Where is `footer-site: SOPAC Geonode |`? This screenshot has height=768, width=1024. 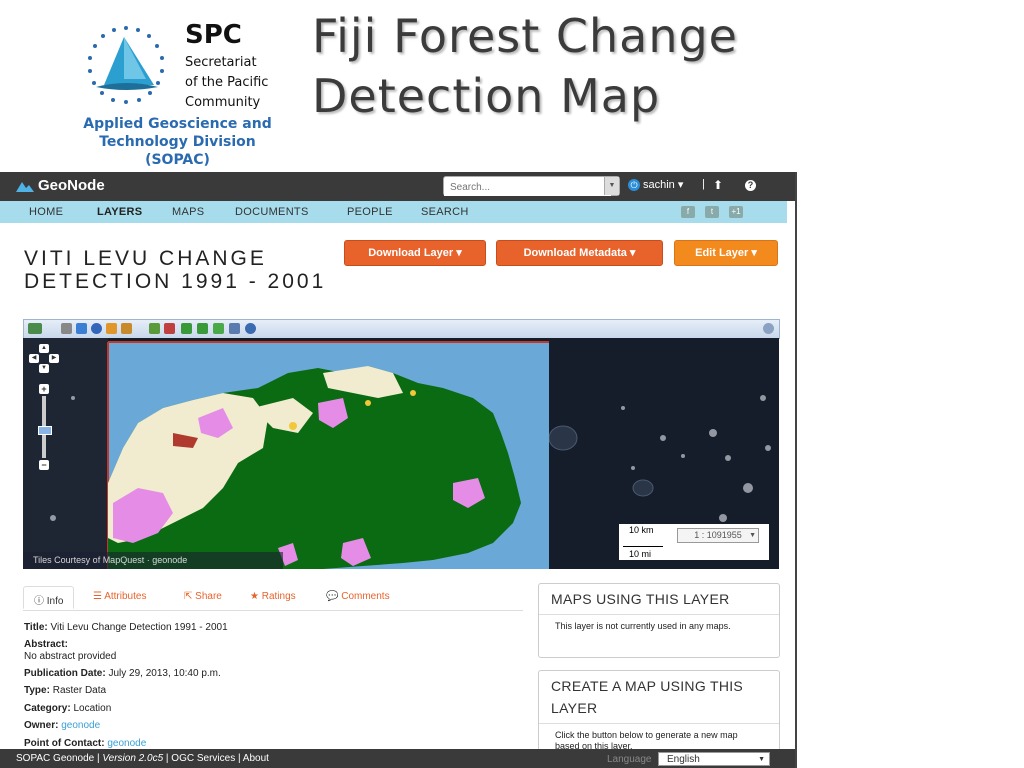
footer-site: SOPAC Geonode | is located at coordinates (59, 758).